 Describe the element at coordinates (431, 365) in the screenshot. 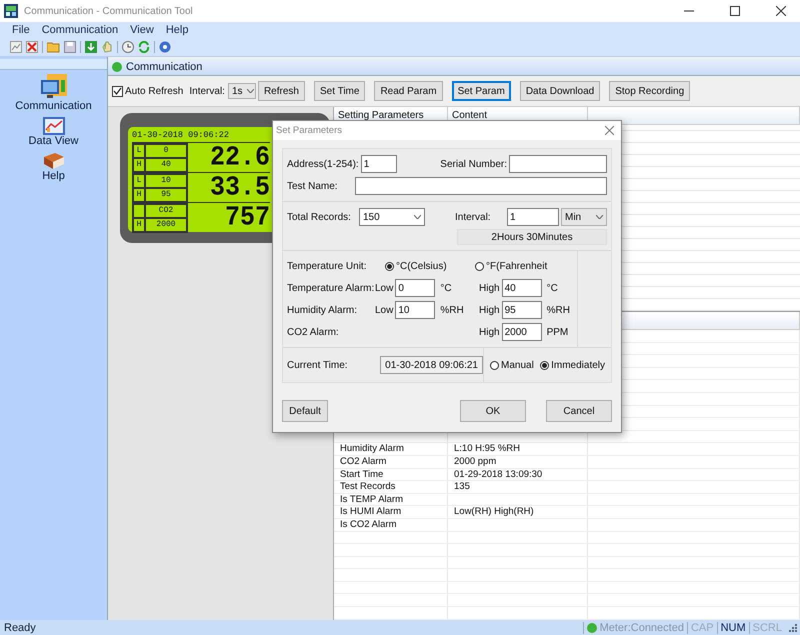

I see `current-time-field: 01-30-2018 09:06:21` at that location.